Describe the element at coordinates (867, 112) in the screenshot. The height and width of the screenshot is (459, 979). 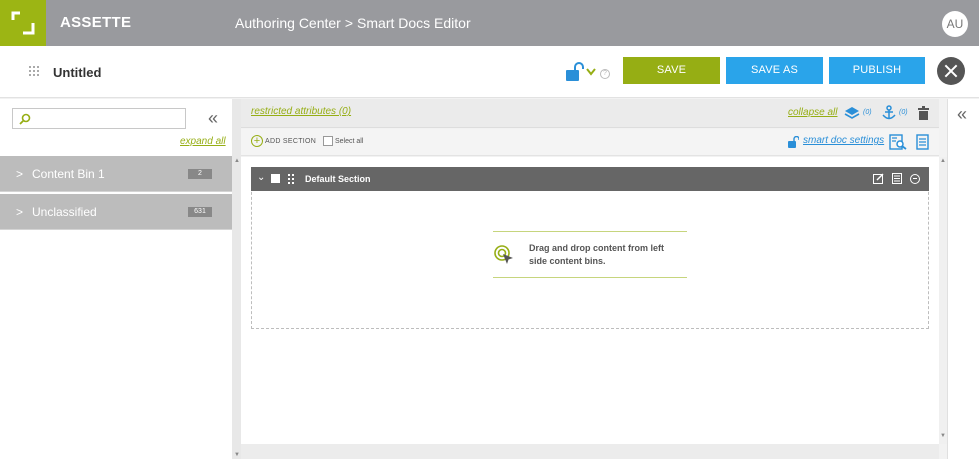
I see `layers-count: (0)` at that location.